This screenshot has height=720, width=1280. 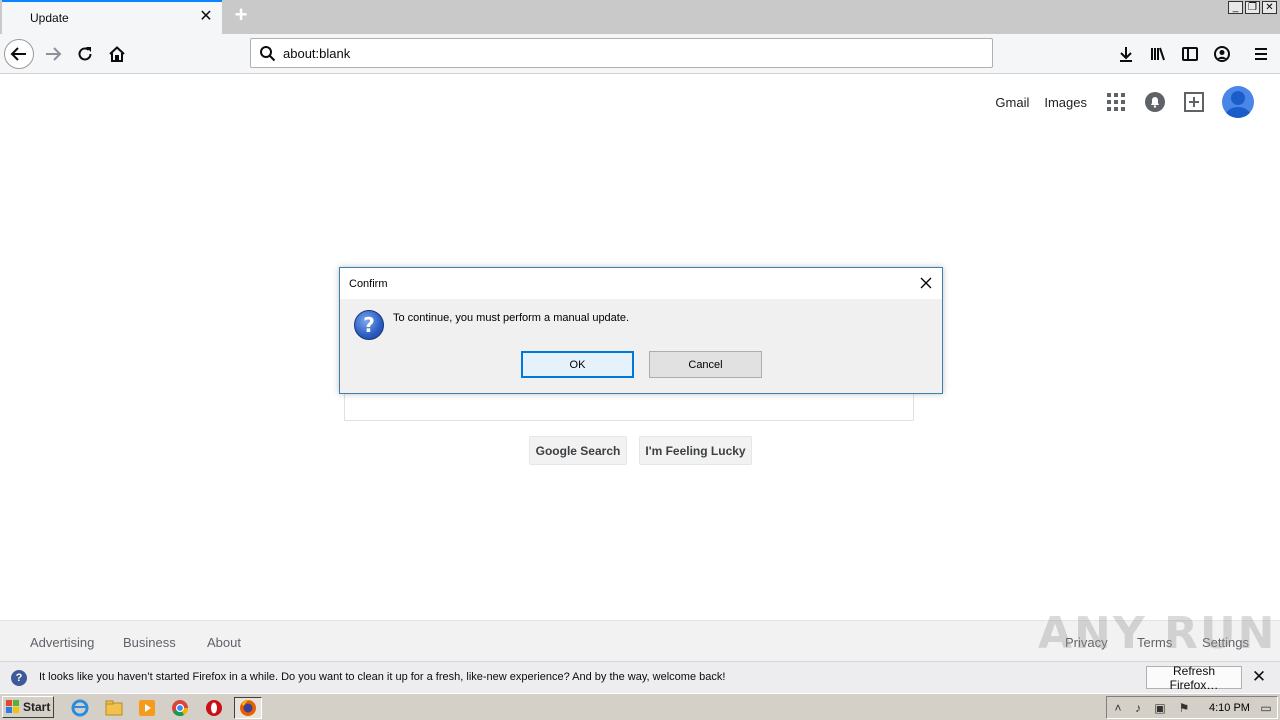 I want to click on taskbar-media-player-icon, so click(x=147, y=708).